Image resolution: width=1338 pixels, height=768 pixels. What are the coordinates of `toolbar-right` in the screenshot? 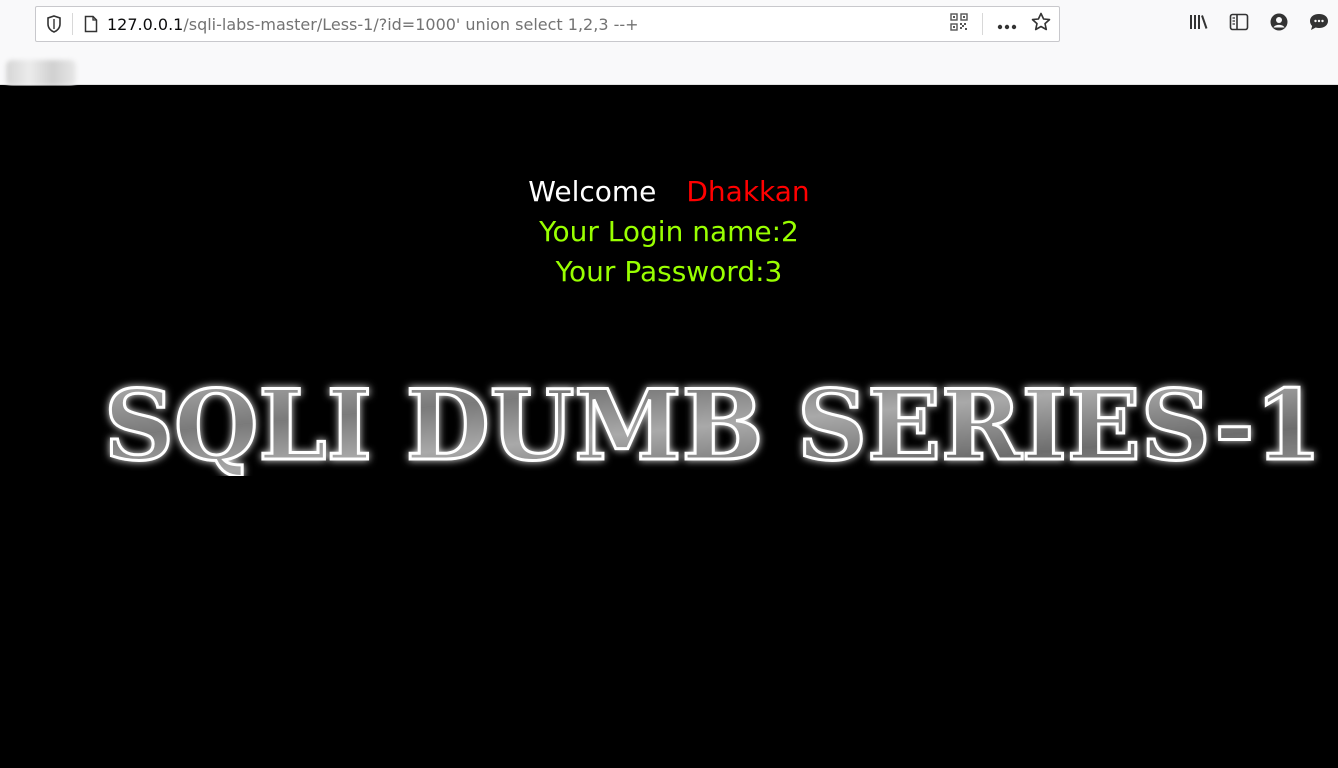 It's located at (1259, 22).